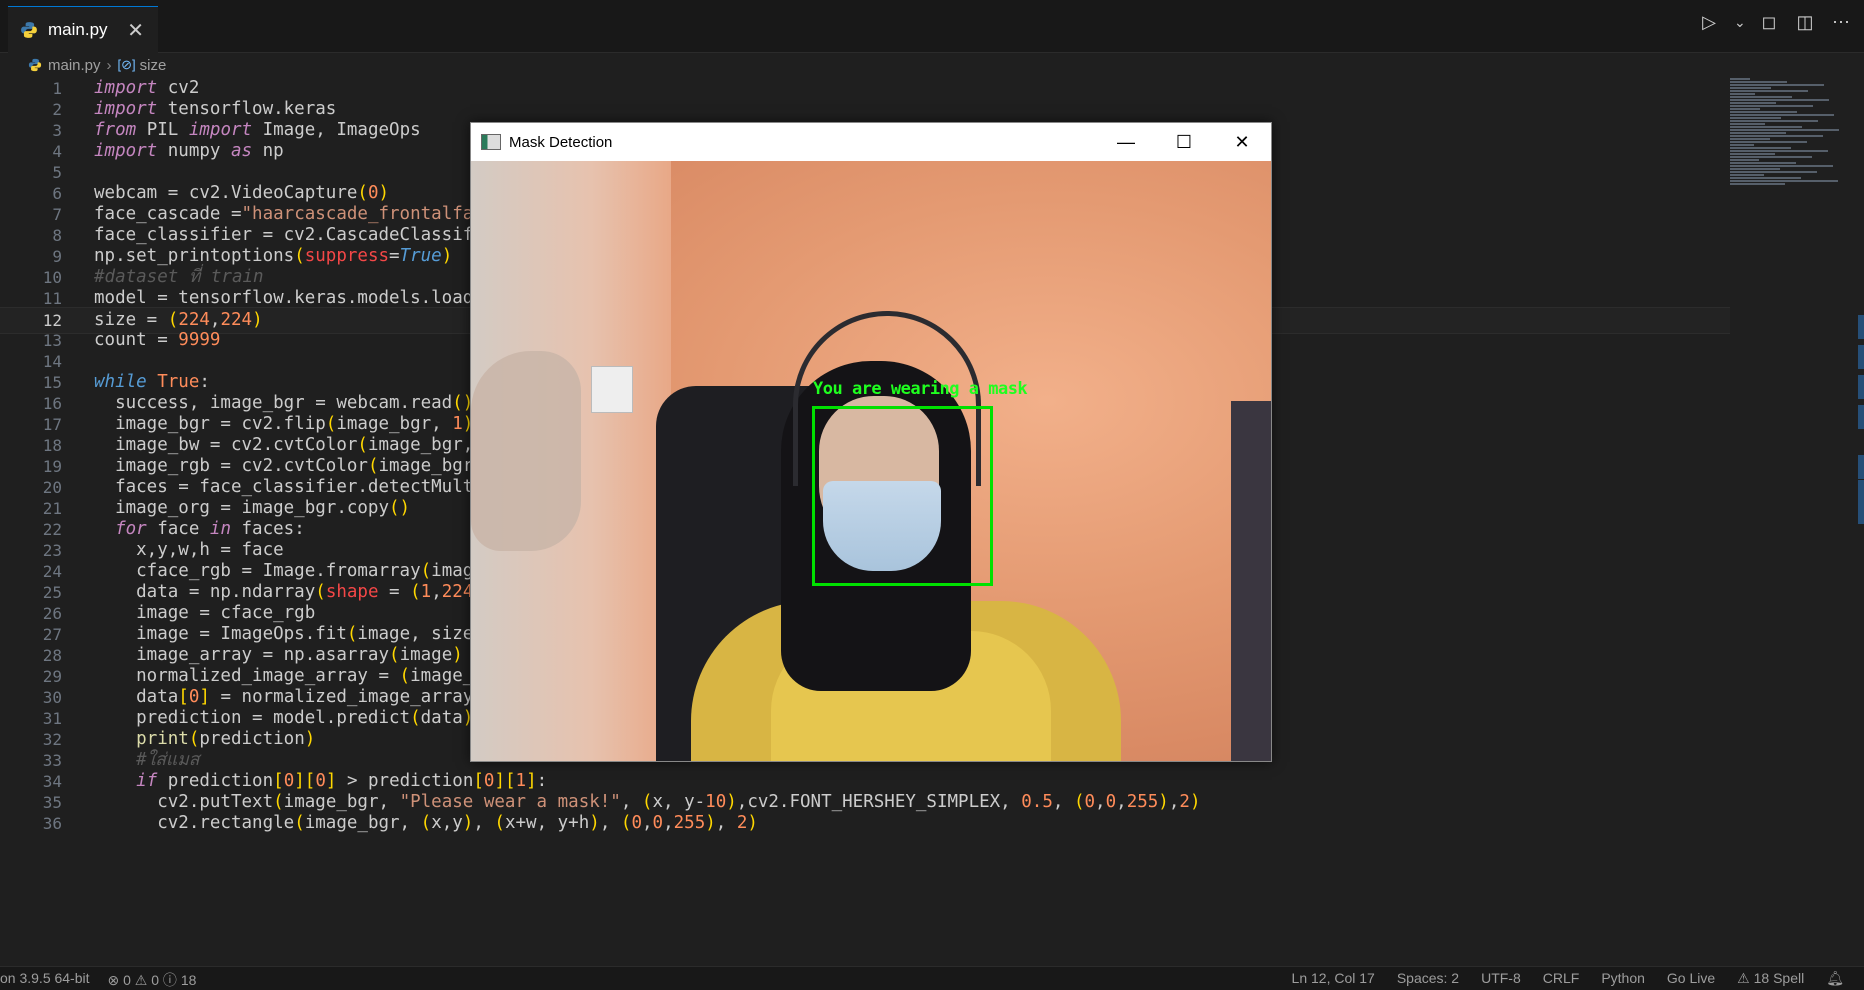 The height and width of the screenshot is (990, 1864). Describe the element at coordinates (1691, 978) in the screenshot. I see `go-live-button: Go Live` at that location.